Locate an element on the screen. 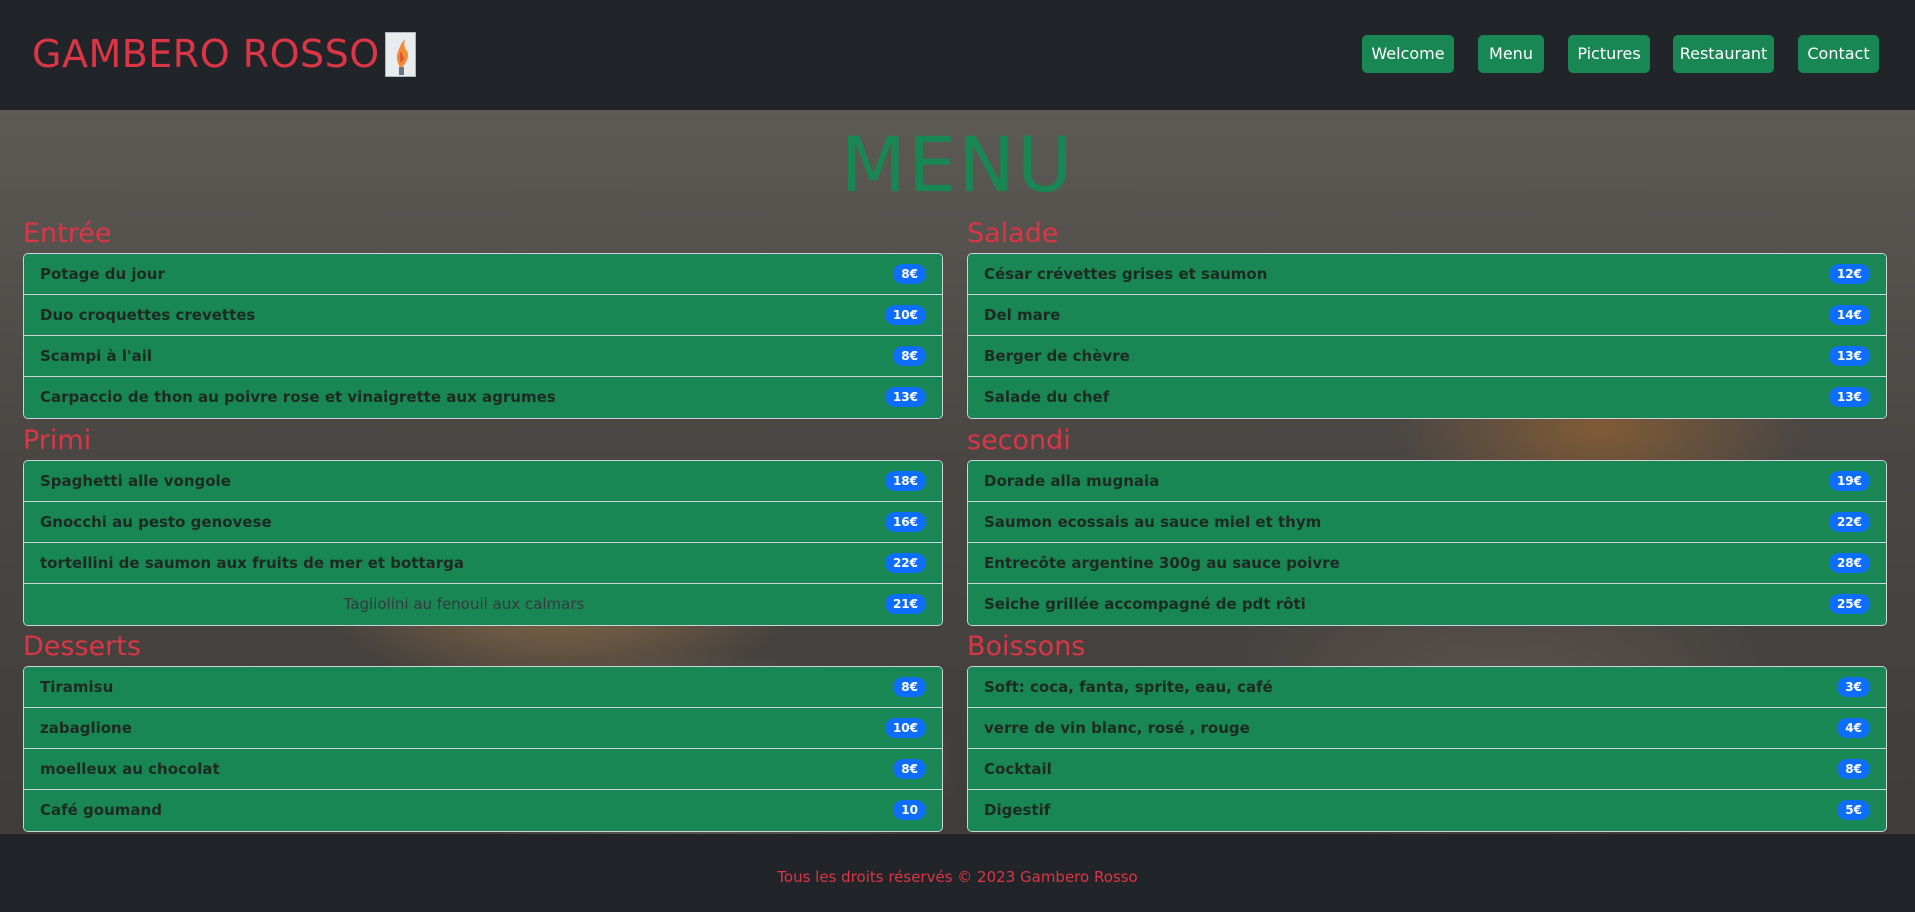 The width and height of the screenshot is (1915, 912). section-title: Desserts is located at coordinates (82, 646).